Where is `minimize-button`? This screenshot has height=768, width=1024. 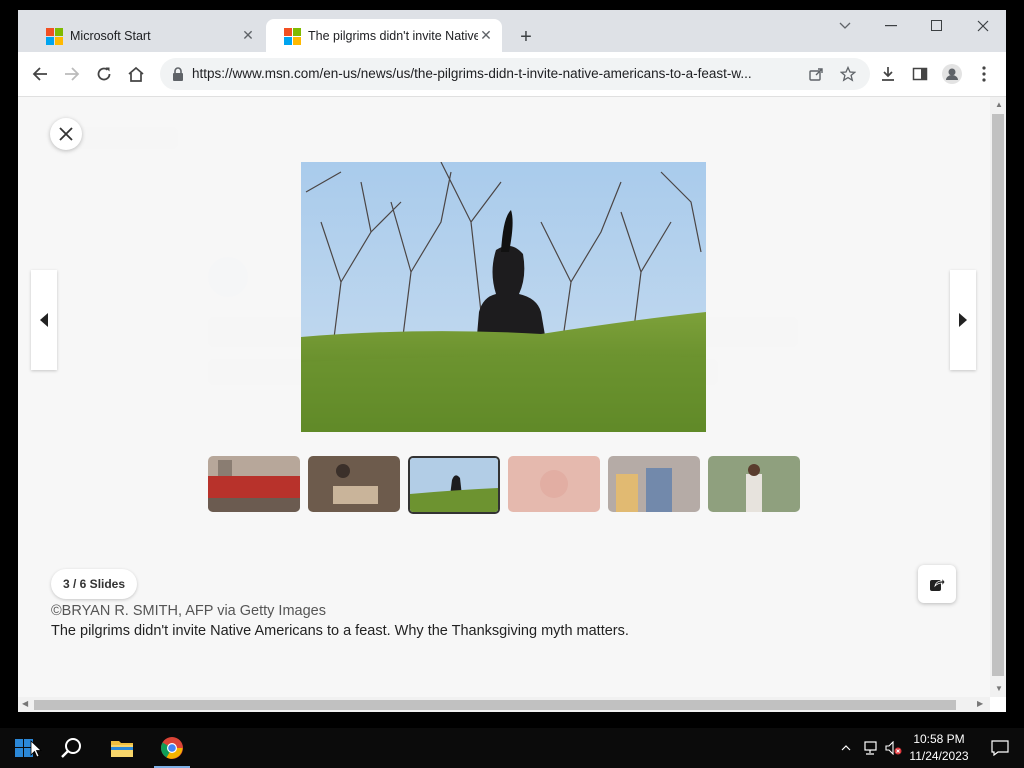
minimize-button is located at coordinates (891, 26).